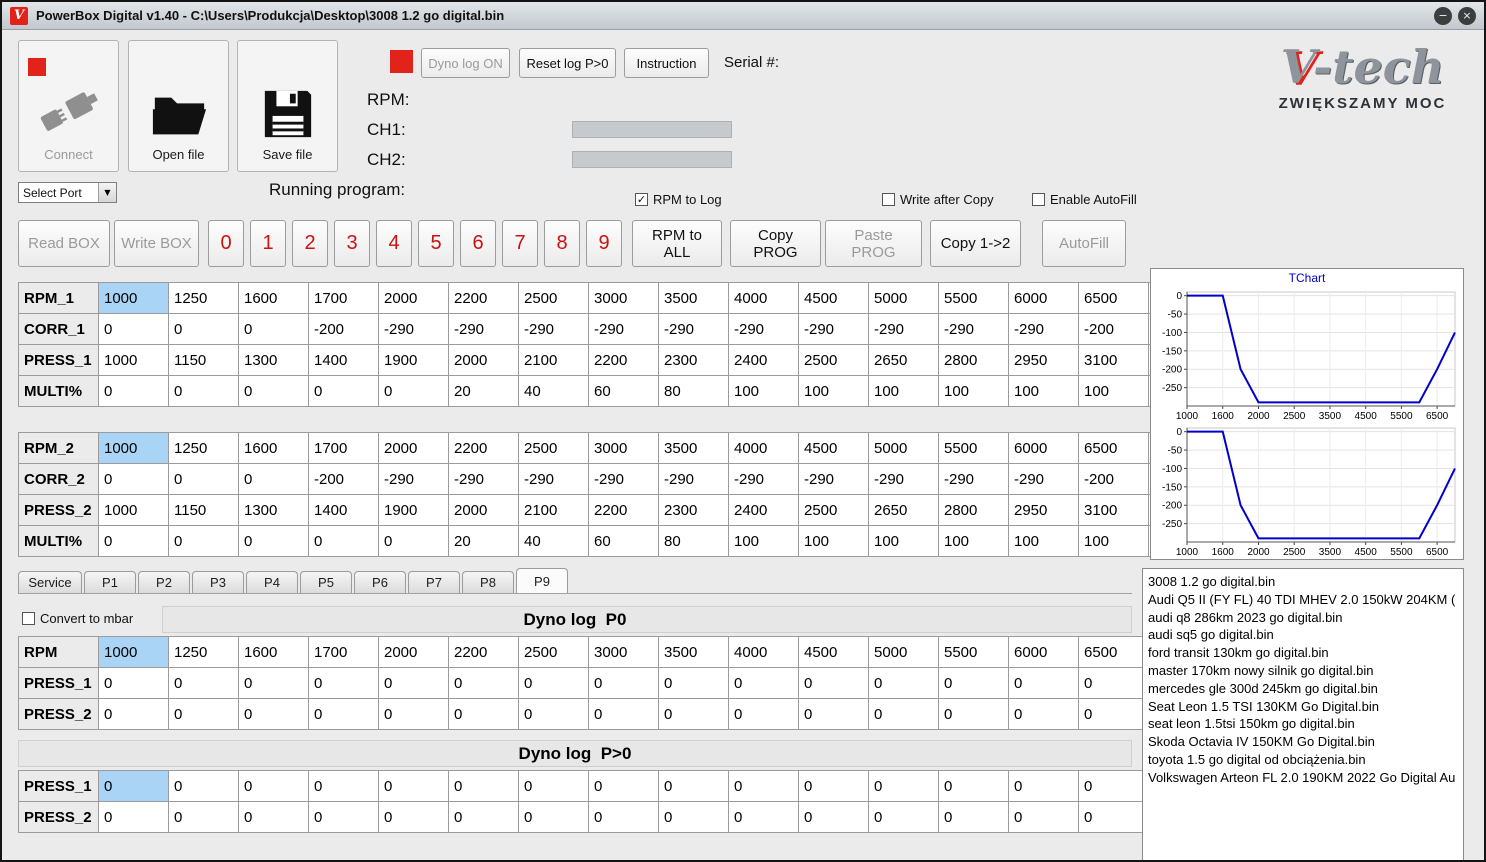 Image resolution: width=1486 pixels, height=862 pixels. Describe the element at coordinates (973, 510) in the screenshot. I see `value-cell: 2800` at that location.